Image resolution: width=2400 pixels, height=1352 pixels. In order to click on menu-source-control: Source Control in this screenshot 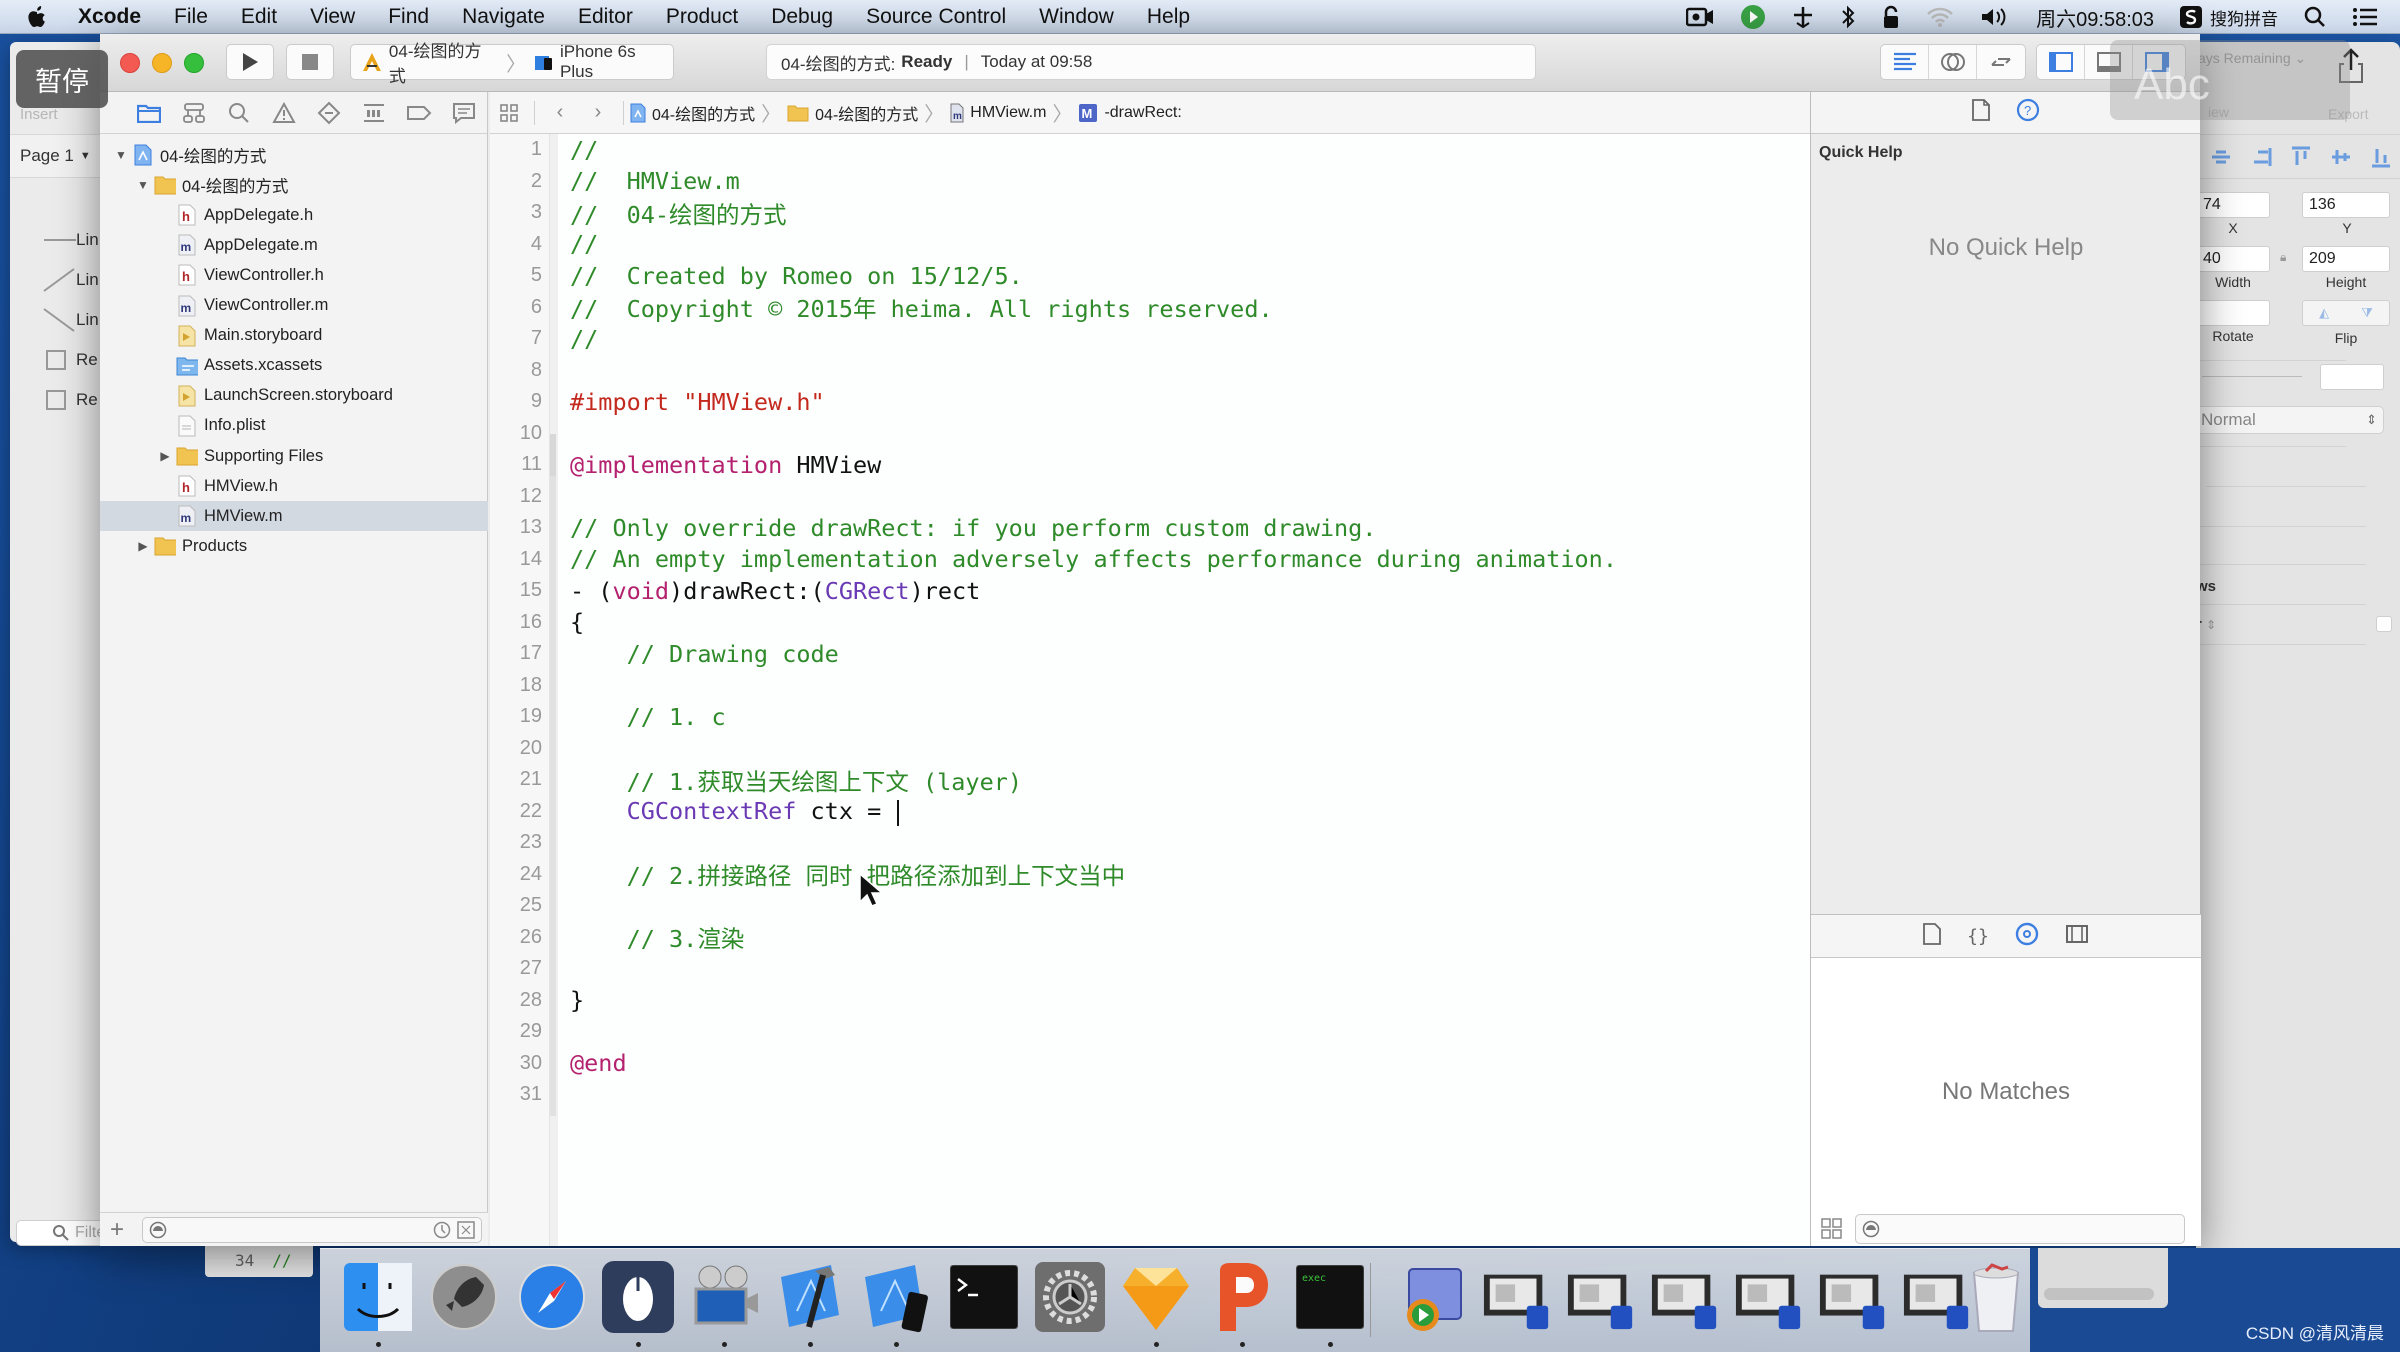, I will do `click(936, 17)`.